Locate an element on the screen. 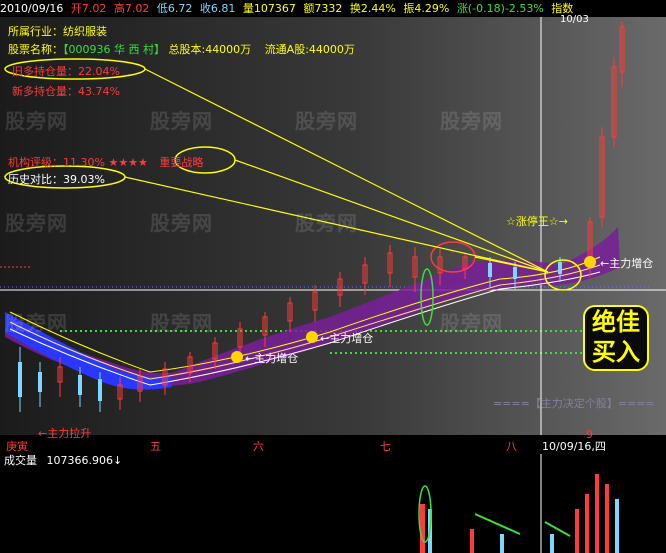 This screenshot has width=666, height=553. industry-row: 所属行业：纺织服装 is located at coordinates (57, 31).